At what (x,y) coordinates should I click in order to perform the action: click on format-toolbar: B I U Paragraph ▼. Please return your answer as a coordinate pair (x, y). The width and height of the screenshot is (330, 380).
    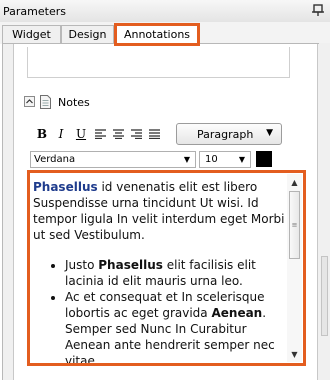
    Looking at the image, I should click on (160, 134).